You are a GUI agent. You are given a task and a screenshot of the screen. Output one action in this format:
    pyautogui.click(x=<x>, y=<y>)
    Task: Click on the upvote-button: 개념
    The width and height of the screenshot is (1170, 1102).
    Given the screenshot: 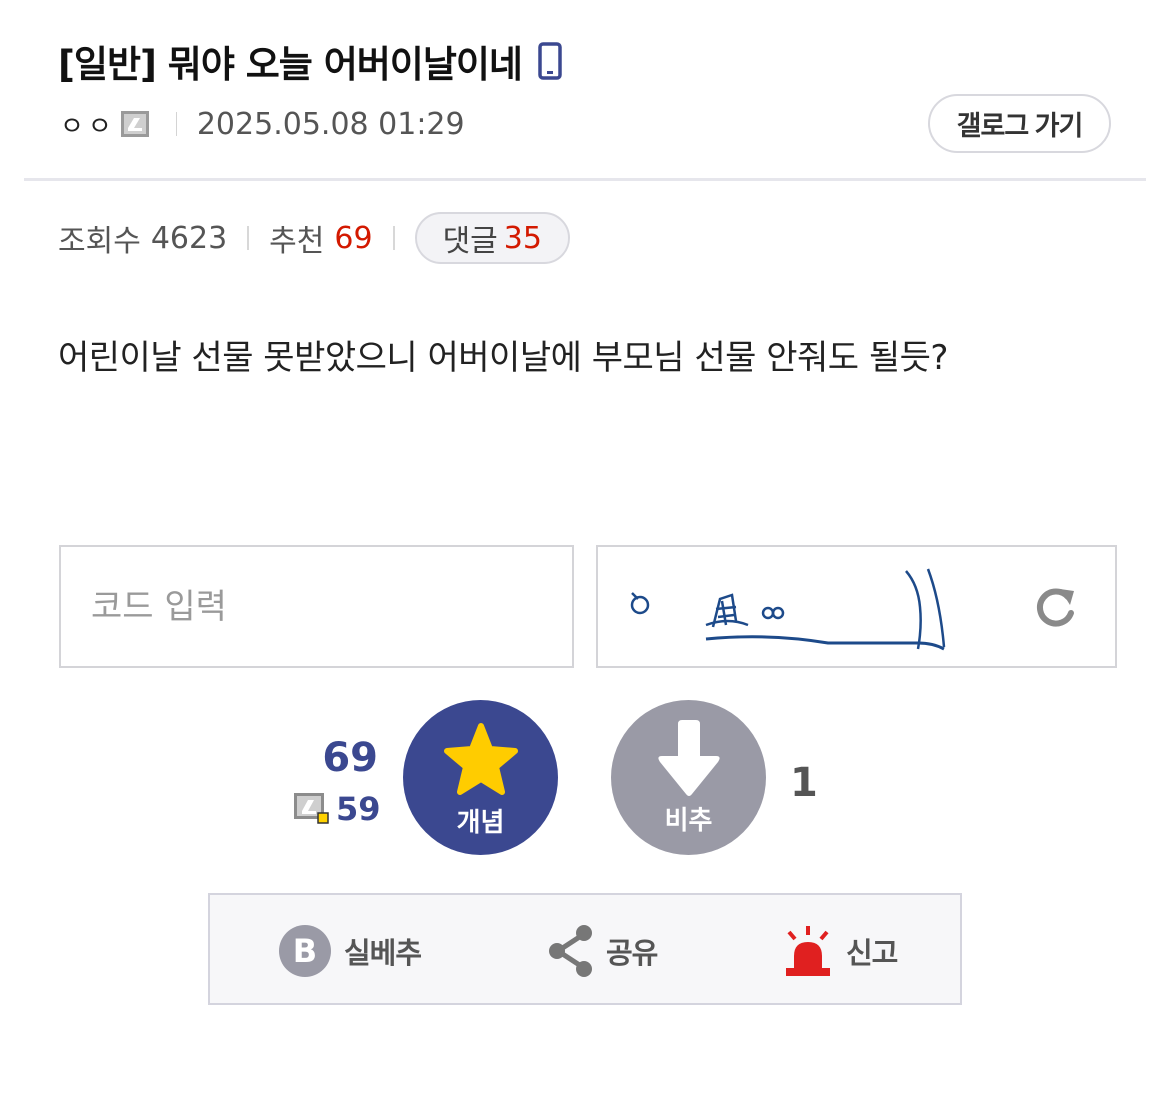 What is the action you would take?
    pyautogui.click(x=480, y=777)
    